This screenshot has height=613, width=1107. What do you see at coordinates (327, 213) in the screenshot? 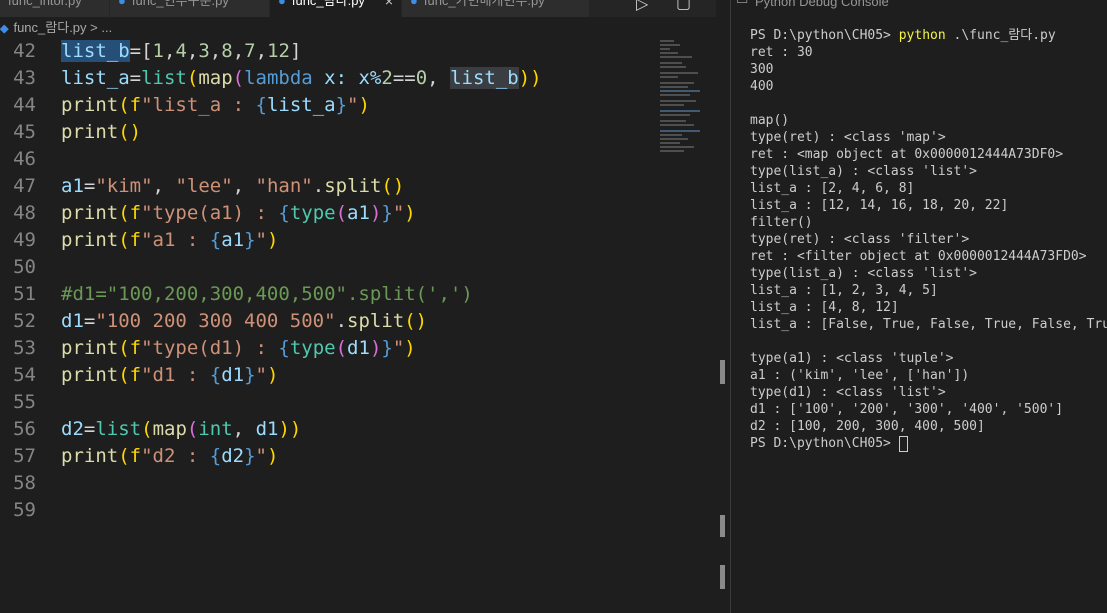
I see `code-line: 48 print(f"type(a1) : {type(a1)}")` at bounding box center [327, 213].